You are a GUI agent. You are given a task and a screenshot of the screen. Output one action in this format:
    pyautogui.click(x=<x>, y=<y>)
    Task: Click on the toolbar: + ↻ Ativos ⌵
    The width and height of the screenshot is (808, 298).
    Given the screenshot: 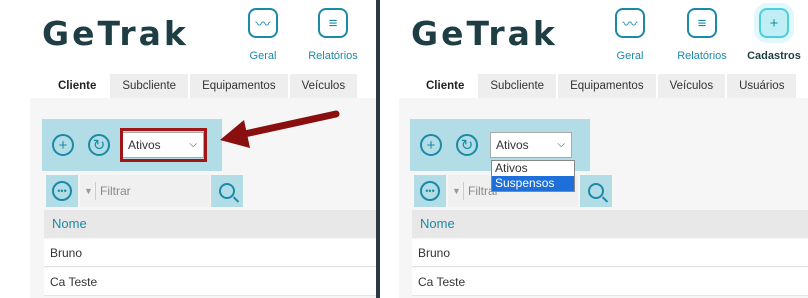 What is the action you would take?
    pyautogui.click(x=132, y=145)
    